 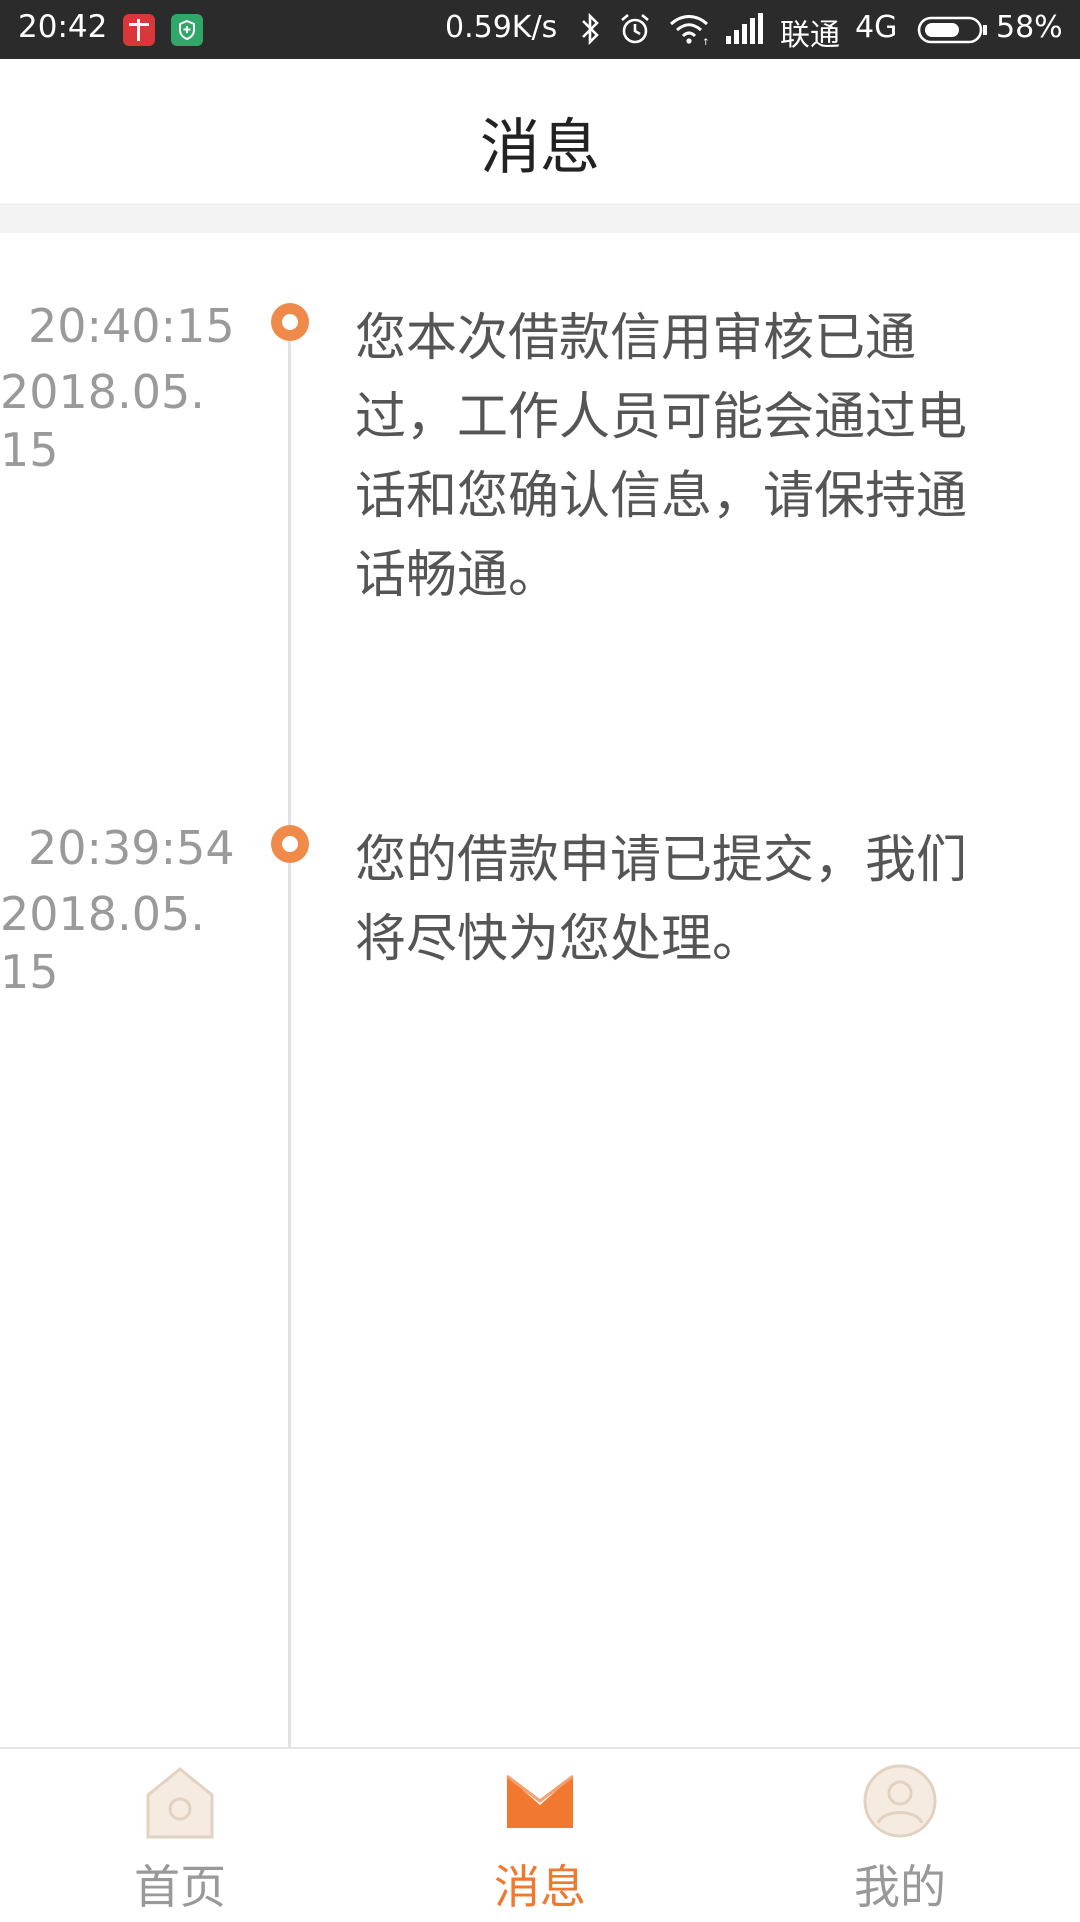 I want to click on network-speed: 0.59K/s, so click(x=501, y=27).